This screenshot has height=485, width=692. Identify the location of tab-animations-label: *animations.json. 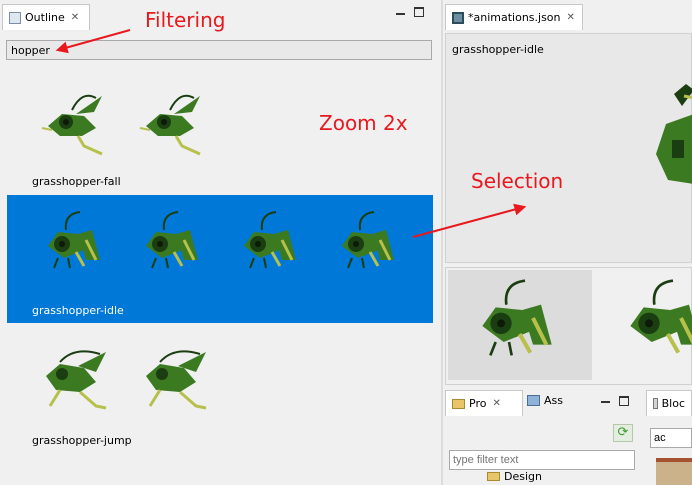
(514, 17).